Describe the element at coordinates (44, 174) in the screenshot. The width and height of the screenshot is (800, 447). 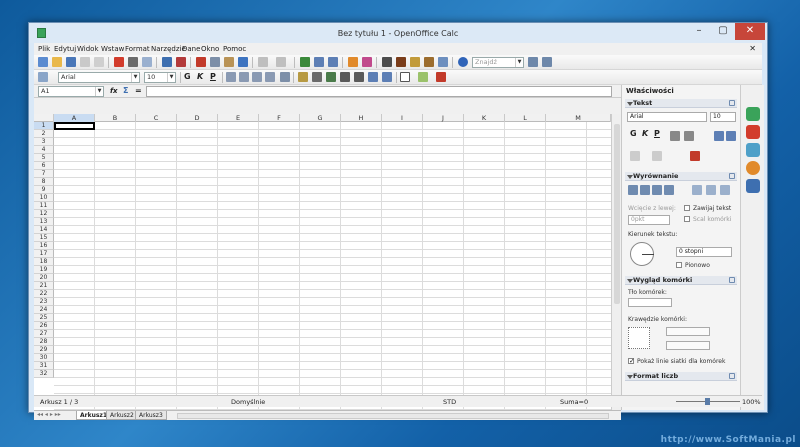
I see `row-header: 7` at that location.